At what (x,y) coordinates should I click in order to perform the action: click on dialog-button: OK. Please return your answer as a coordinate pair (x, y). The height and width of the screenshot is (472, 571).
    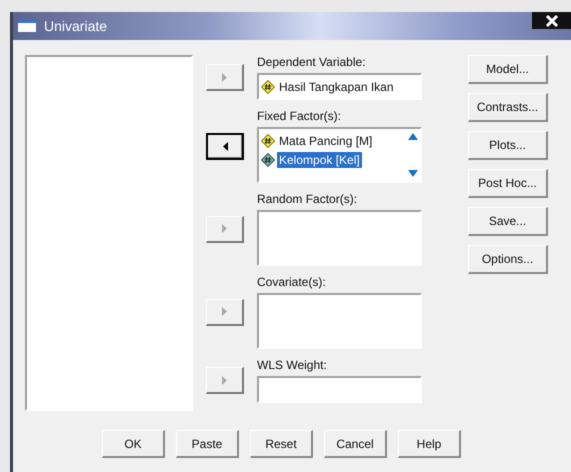
    Looking at the image, I should click on (133, 444).